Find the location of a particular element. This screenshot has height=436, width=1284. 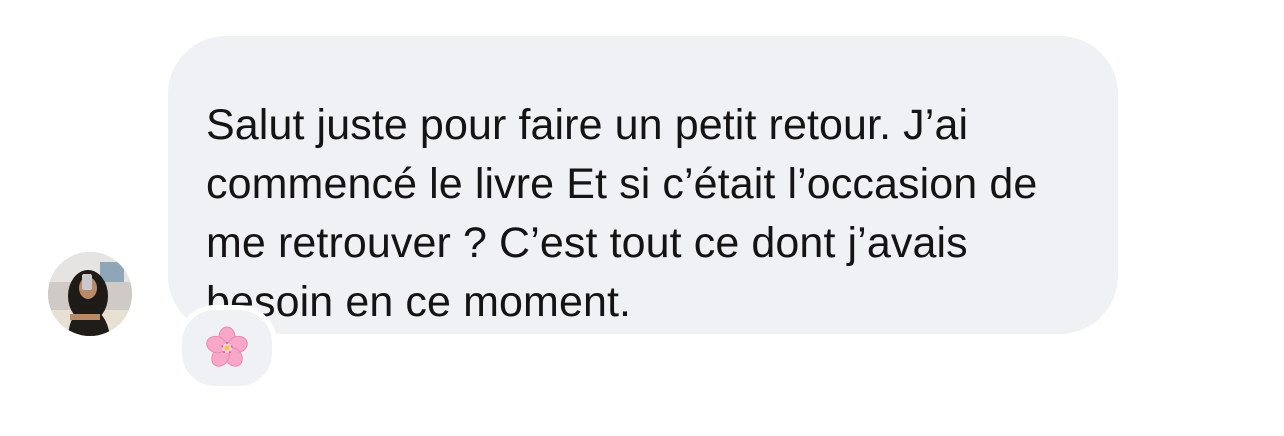

sender-avatar is located at coordinates (90, 294).